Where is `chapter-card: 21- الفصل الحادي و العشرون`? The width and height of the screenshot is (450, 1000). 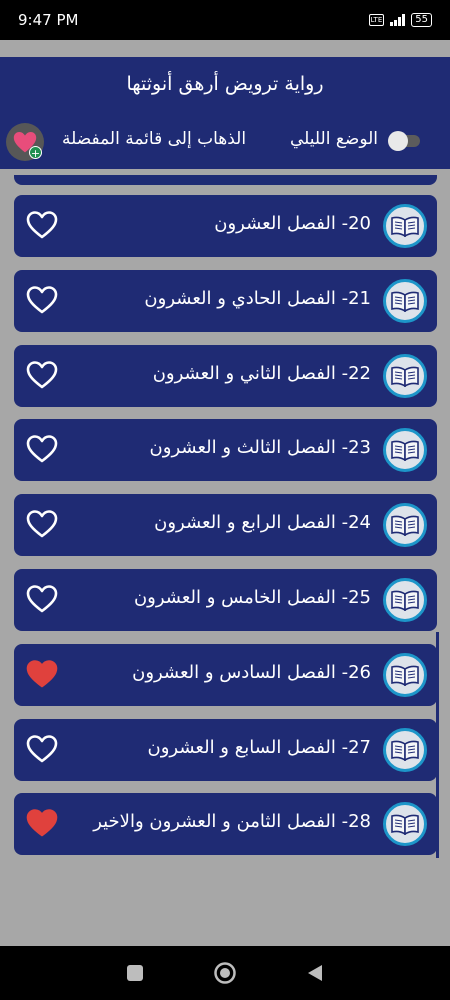
chapter-card: 21- الفصل الحادي و العشرون is located at coordinates (225, 300).